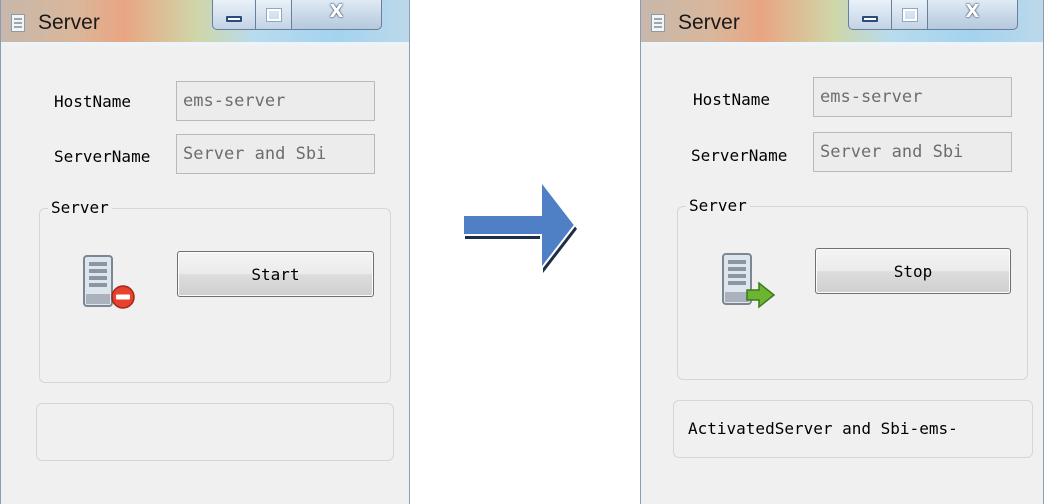  What do you see at coordinates (913, 271) in the screenshot?
I see `stop-button: Stop` at bounding box center [913, 271].